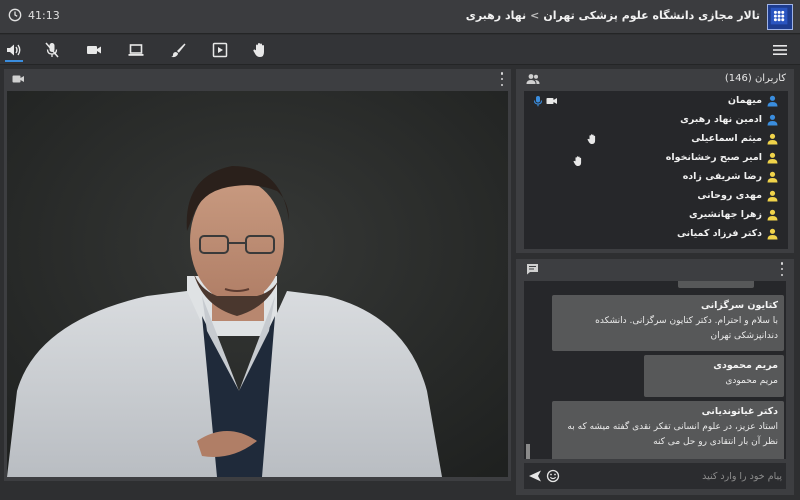 This screenshot has width=800, height=500. I want to click on play-box-icon, so click(220, 50).